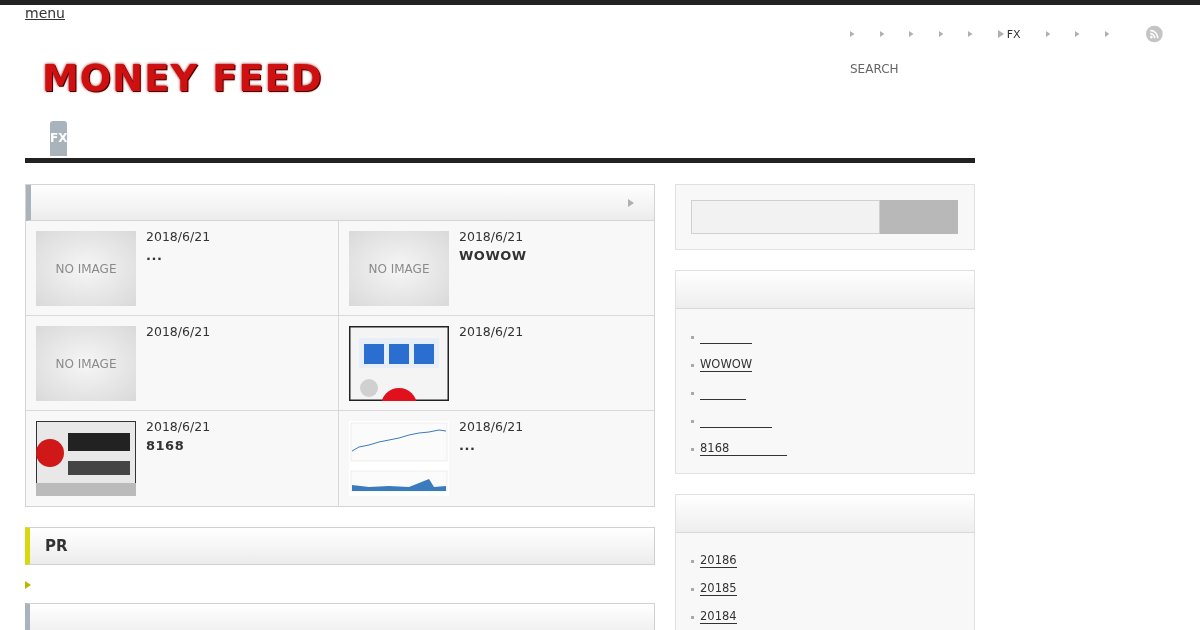  What do you see at coordinates (1154, 34) in the screenshot?
I see `rss-icon` at bounding box center [1154, 34].